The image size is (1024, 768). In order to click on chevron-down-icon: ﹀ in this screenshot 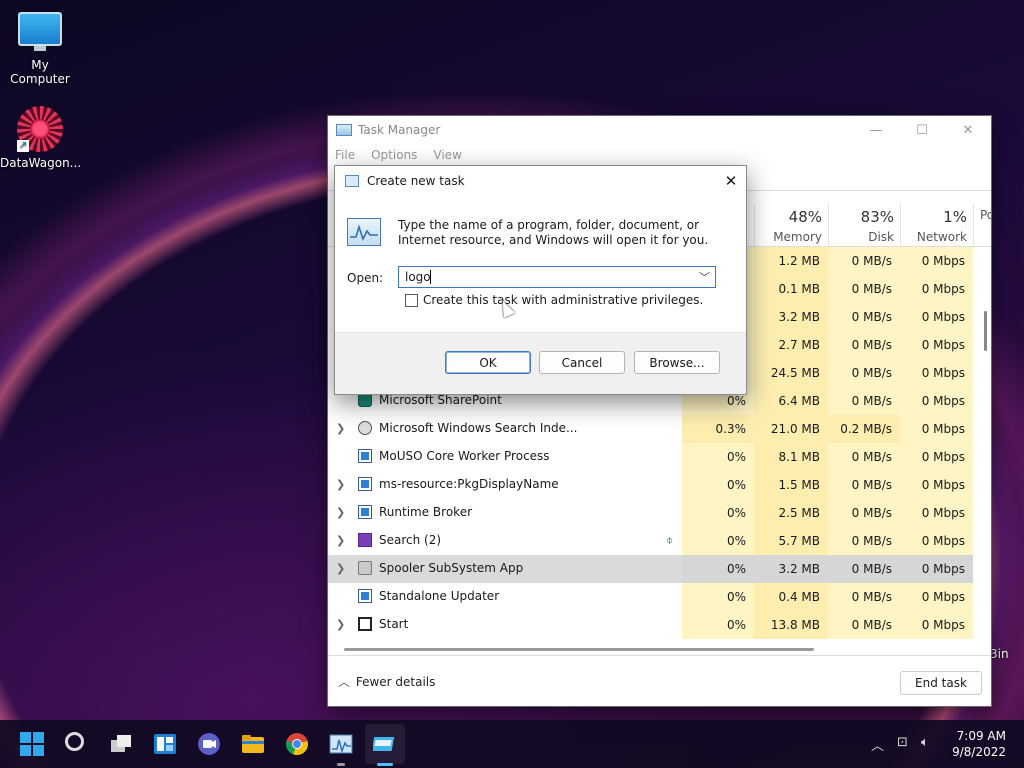, I will do `click(704, 277)`.